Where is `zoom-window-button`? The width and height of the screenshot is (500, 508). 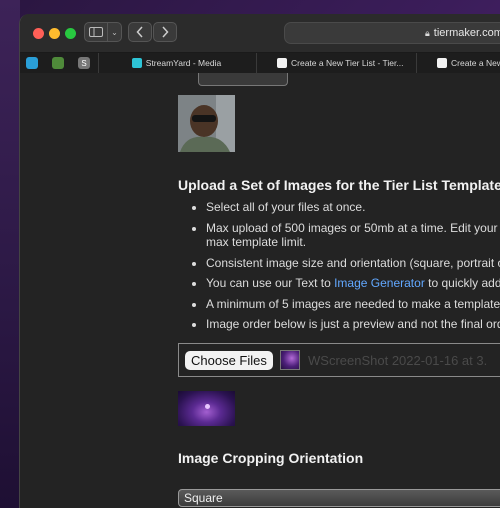 zoom-window-button is located at coordinates (70, 33).